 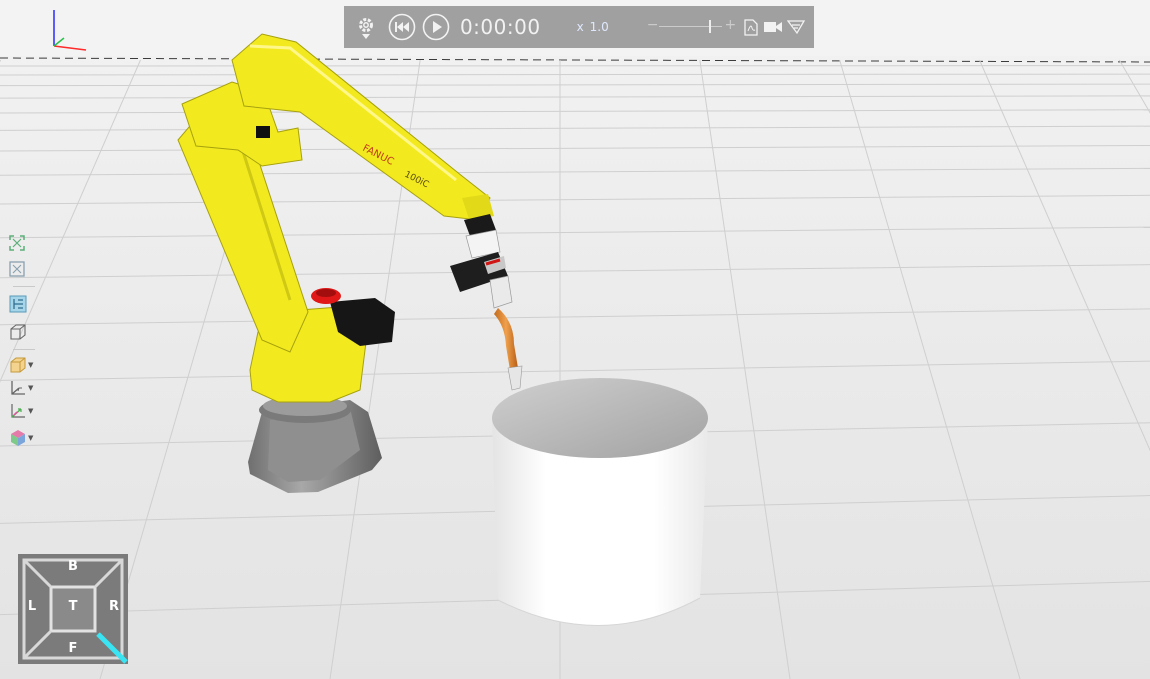 I want to click on video-record-icon, so click(x=773, y=27).